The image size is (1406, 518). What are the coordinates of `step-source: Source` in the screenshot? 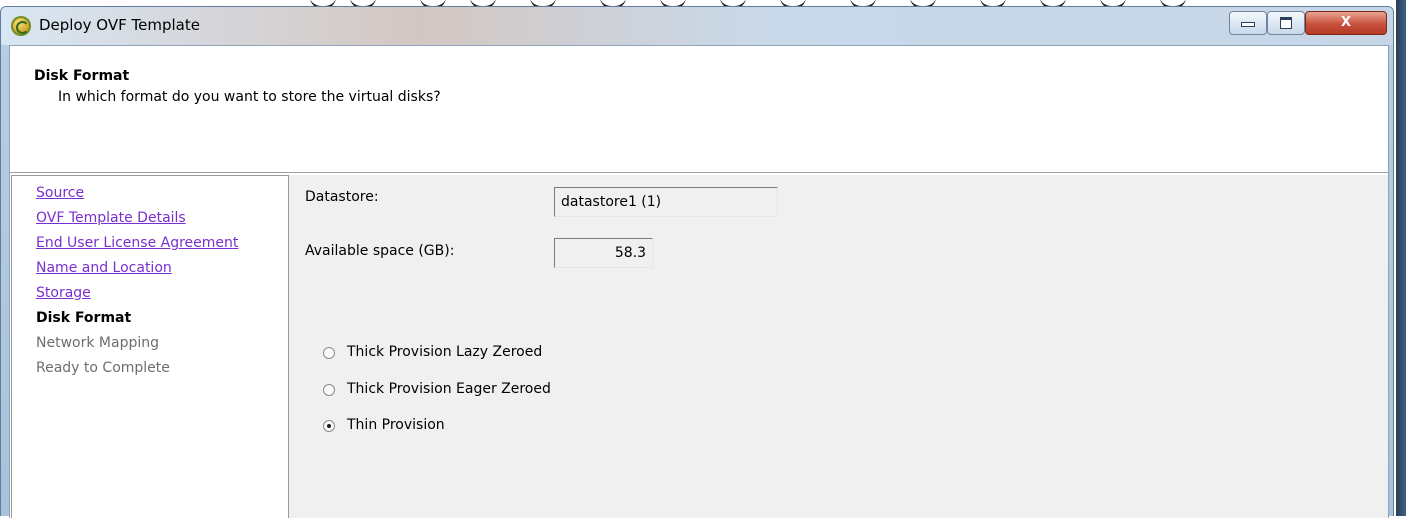 It's located at (137, 195).